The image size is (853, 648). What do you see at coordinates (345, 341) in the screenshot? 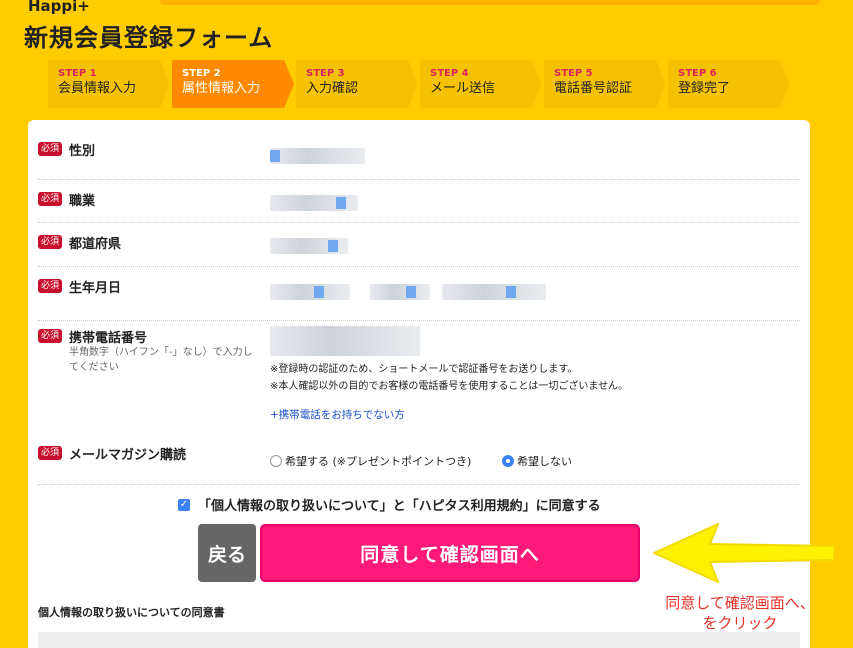
I see `phone-input` at bounding box center [345, 341].